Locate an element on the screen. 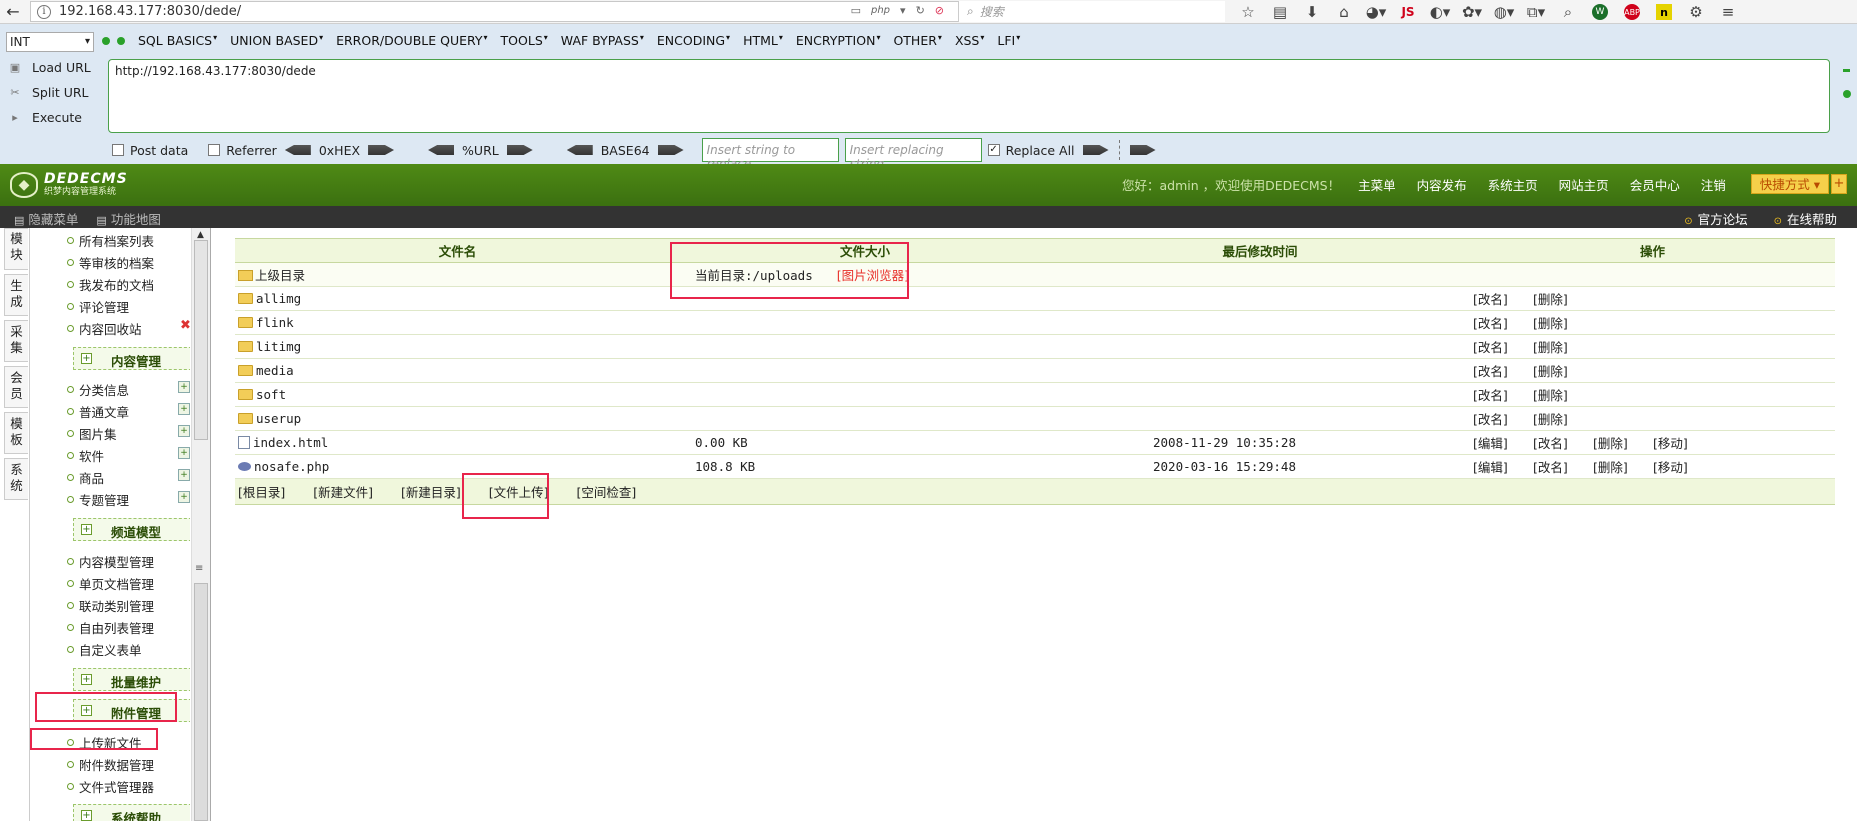 The width and height of the screenshot is (1857, 821). globe-icon: ◍▾ is located at coordinates (1504, 12).